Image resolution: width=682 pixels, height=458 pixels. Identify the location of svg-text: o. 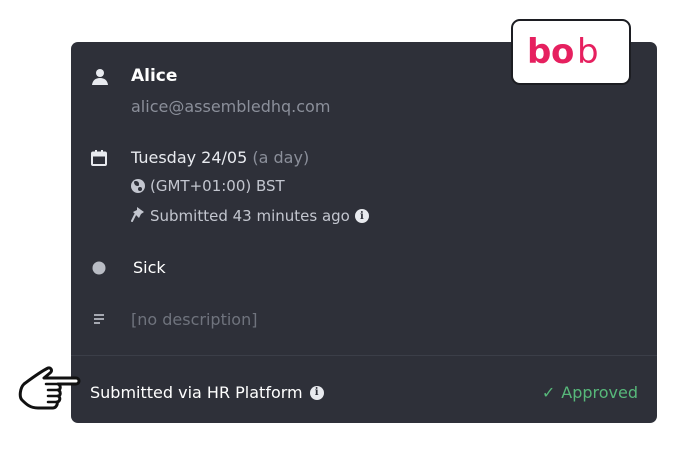
(562, 52).